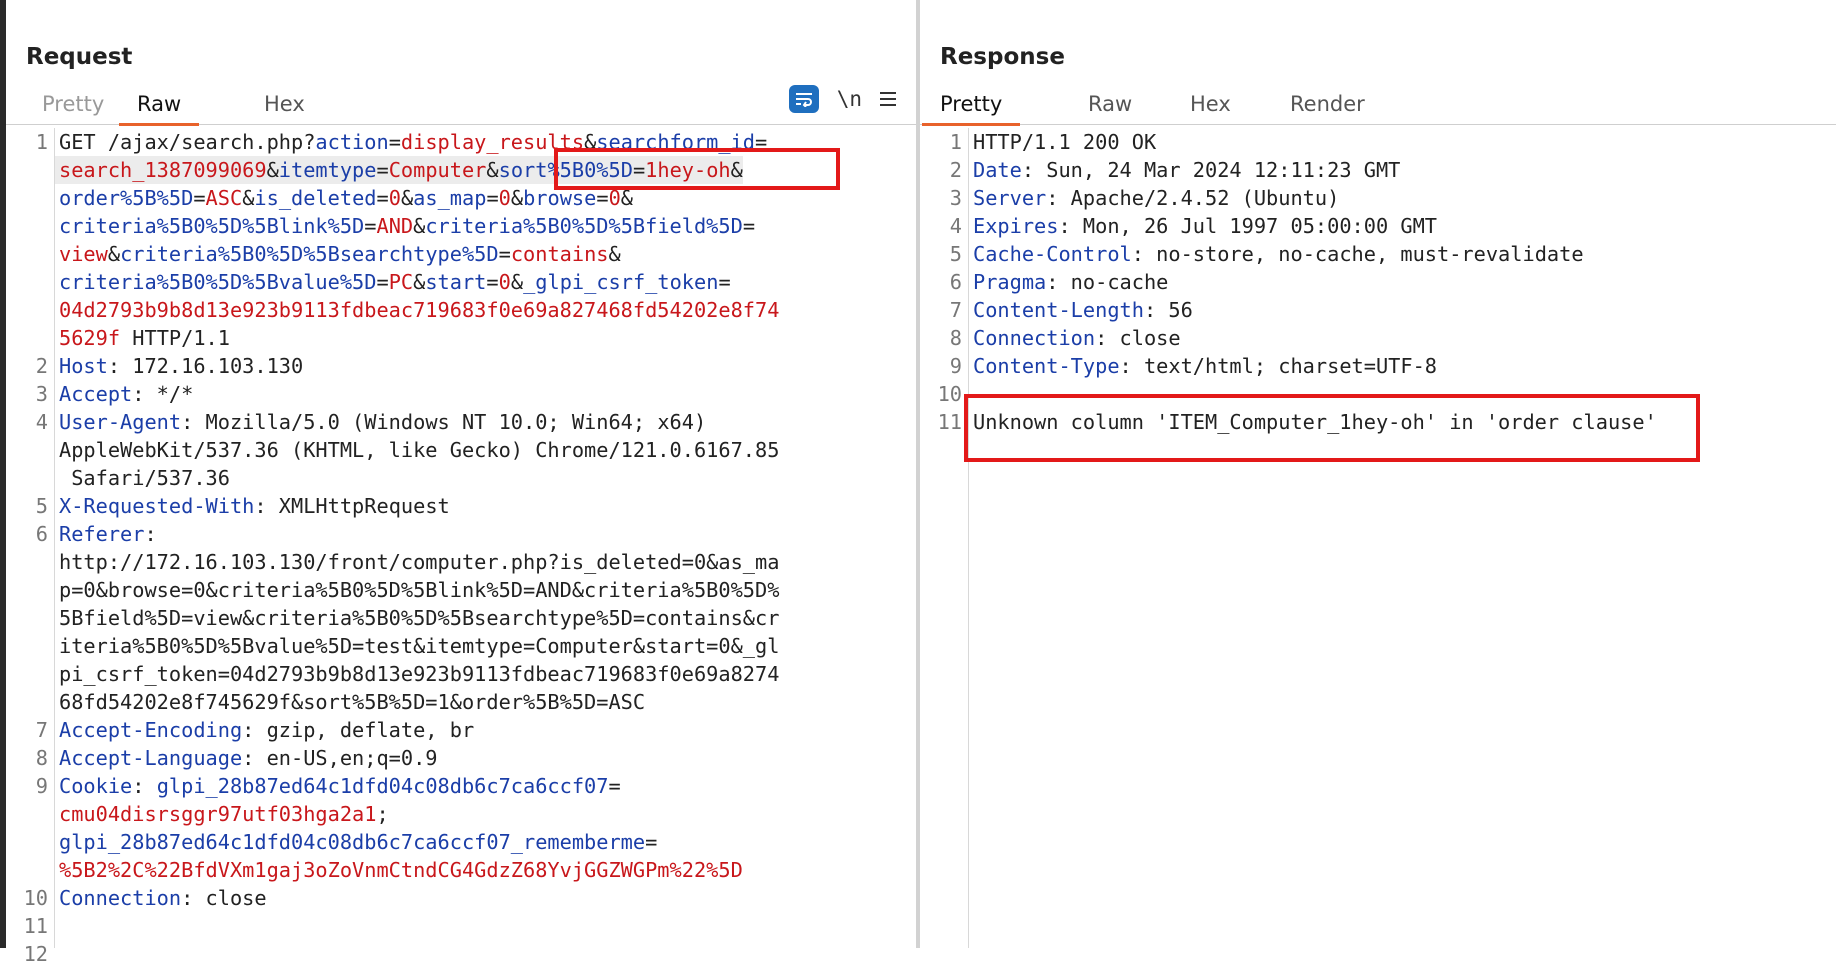 This screenshot has height=968, width=1836. Describe the element at coordinates (163, 394) in the screenshot. I see `token-text: : */*` at that location.